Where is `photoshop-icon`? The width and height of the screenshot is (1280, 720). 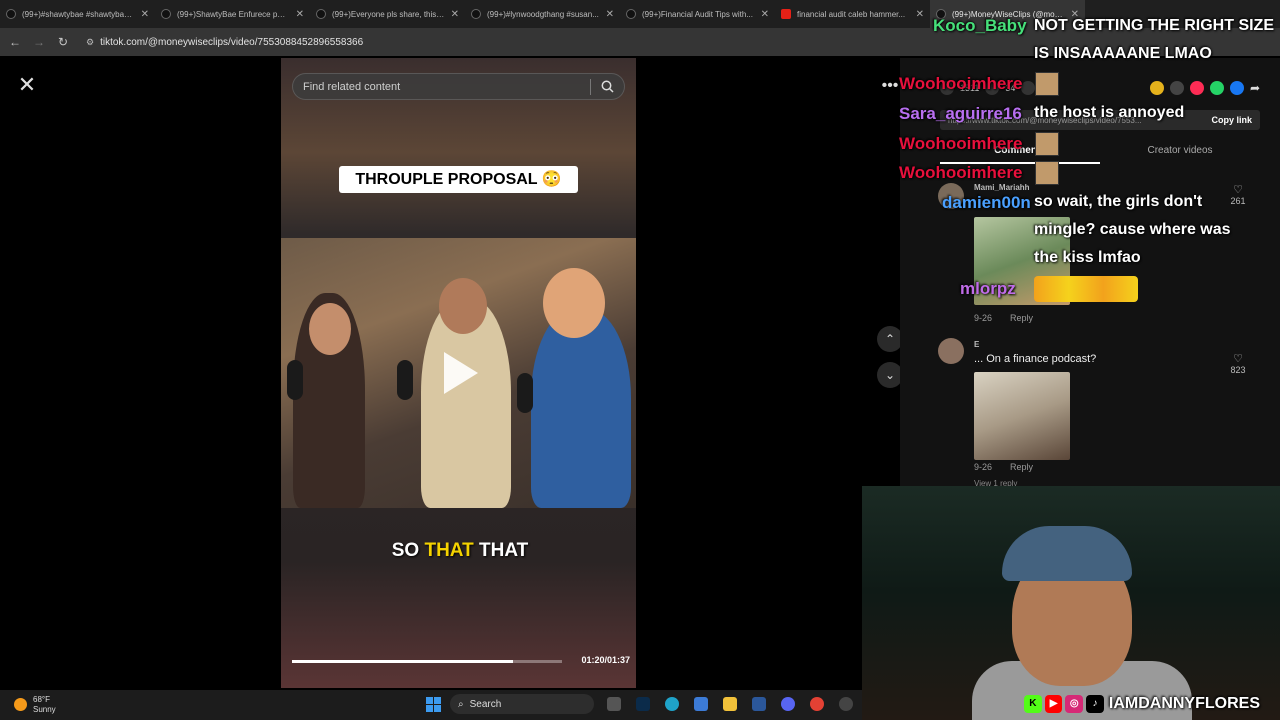
photoshop-icon is located at coordinates (643, 704).